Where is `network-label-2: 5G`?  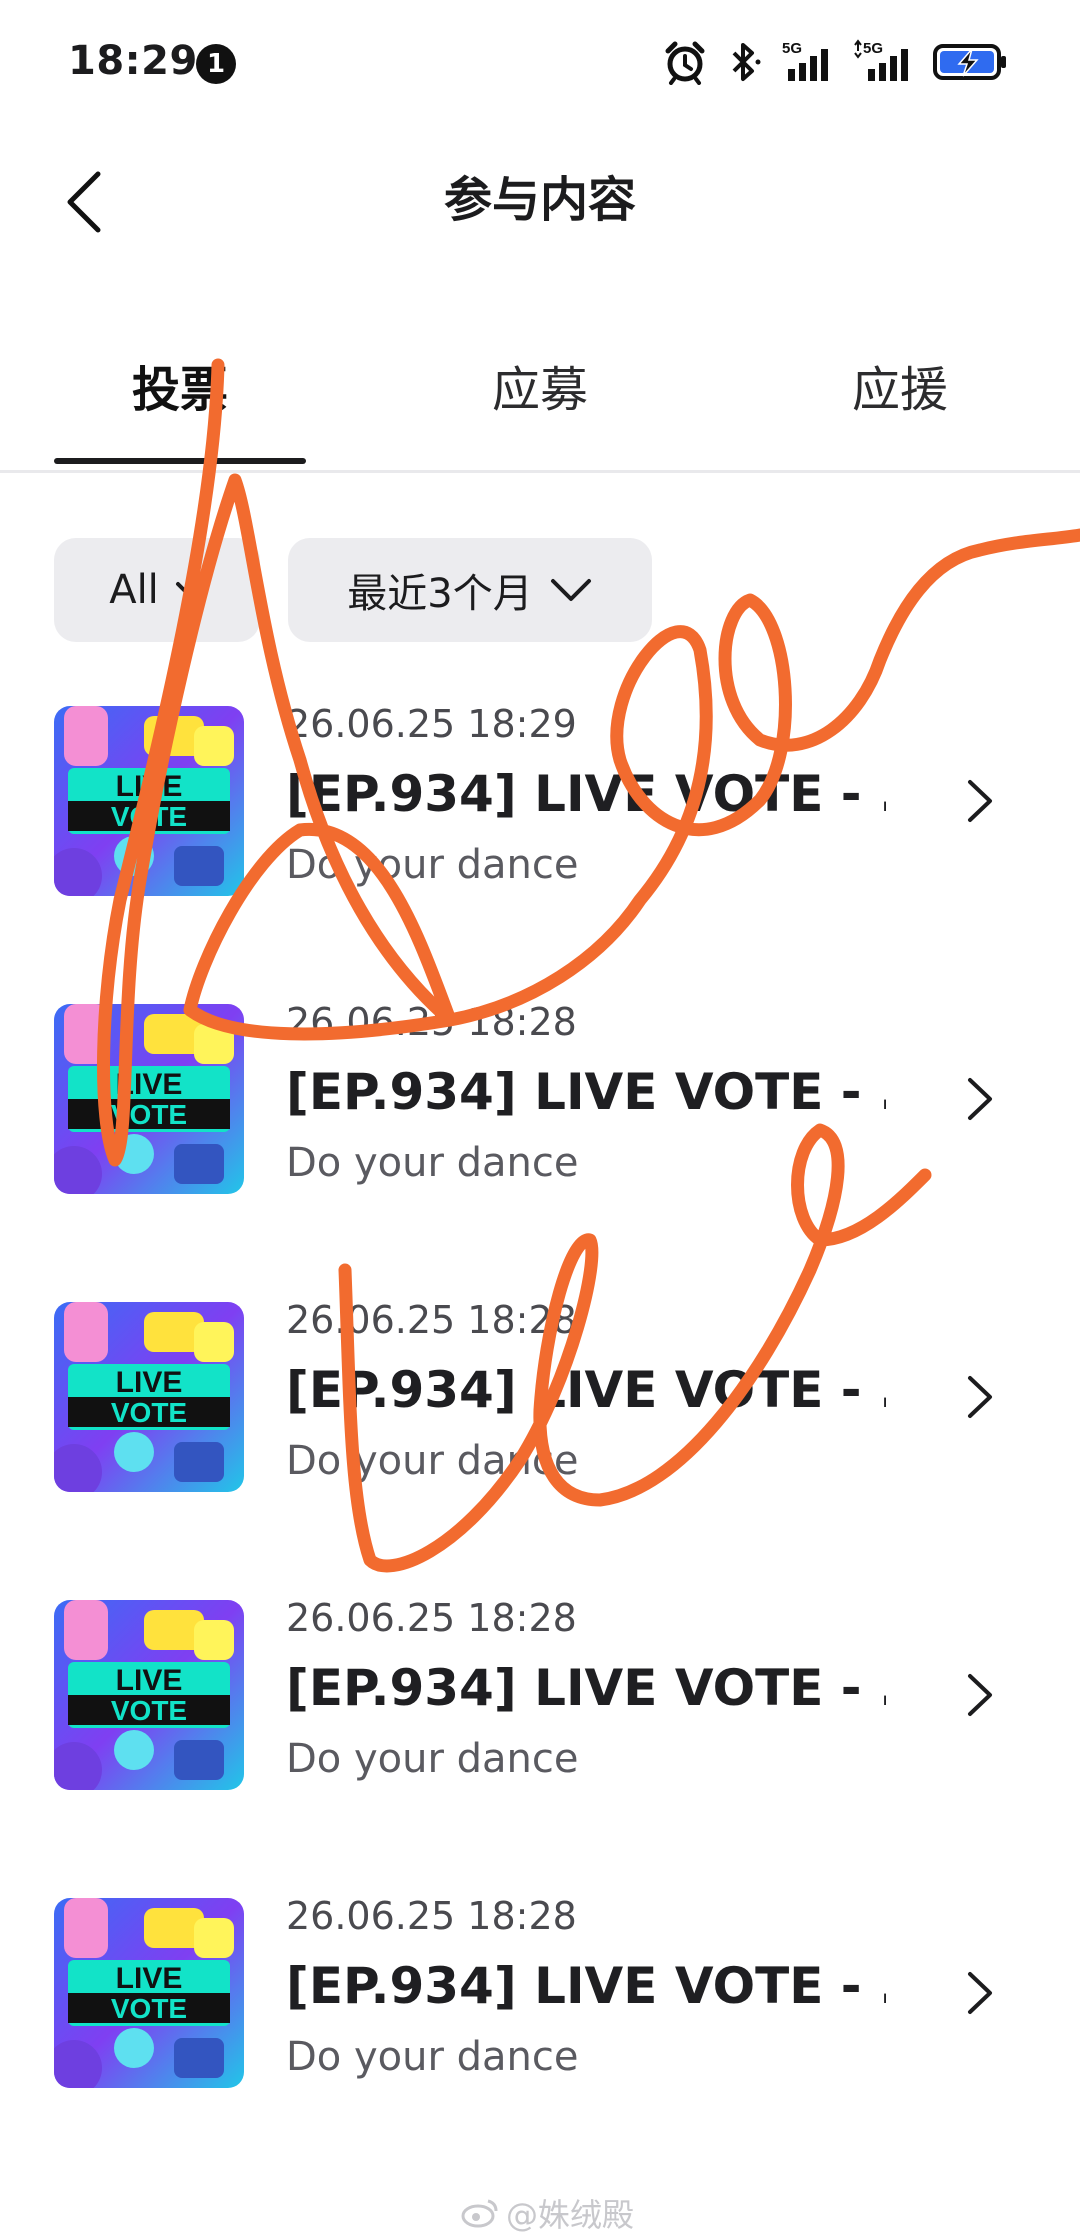
network-label-2: 5G is located at coordinates (873, 48).